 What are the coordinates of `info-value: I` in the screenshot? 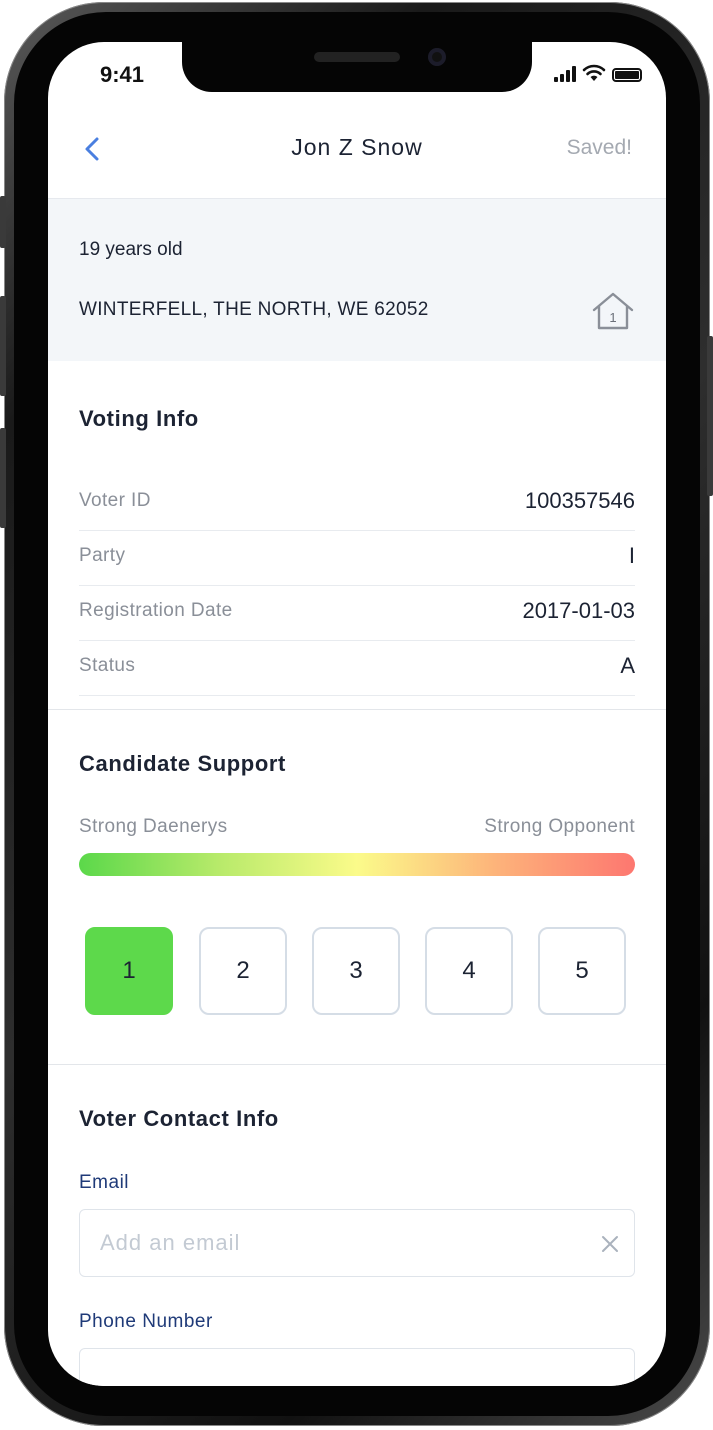 It's located at (631, 555).